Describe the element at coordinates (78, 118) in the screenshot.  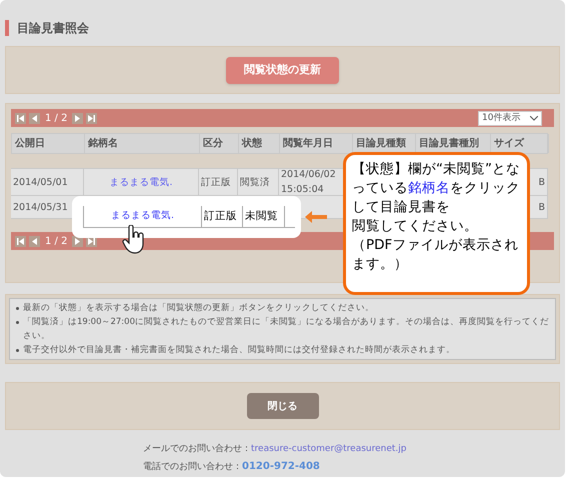
I see `next-page-icon` at that location.